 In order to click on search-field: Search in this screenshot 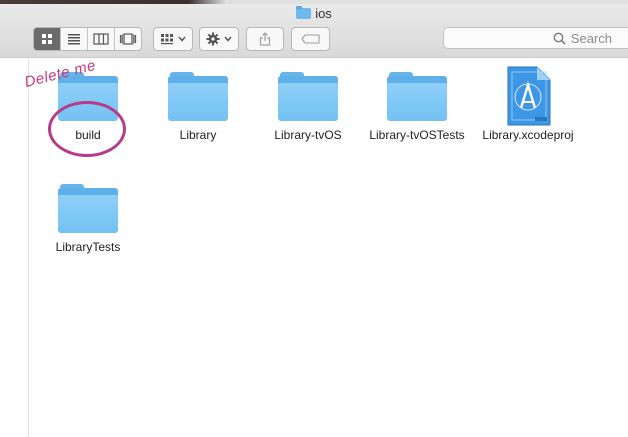, I will do `click(535, 38)`.